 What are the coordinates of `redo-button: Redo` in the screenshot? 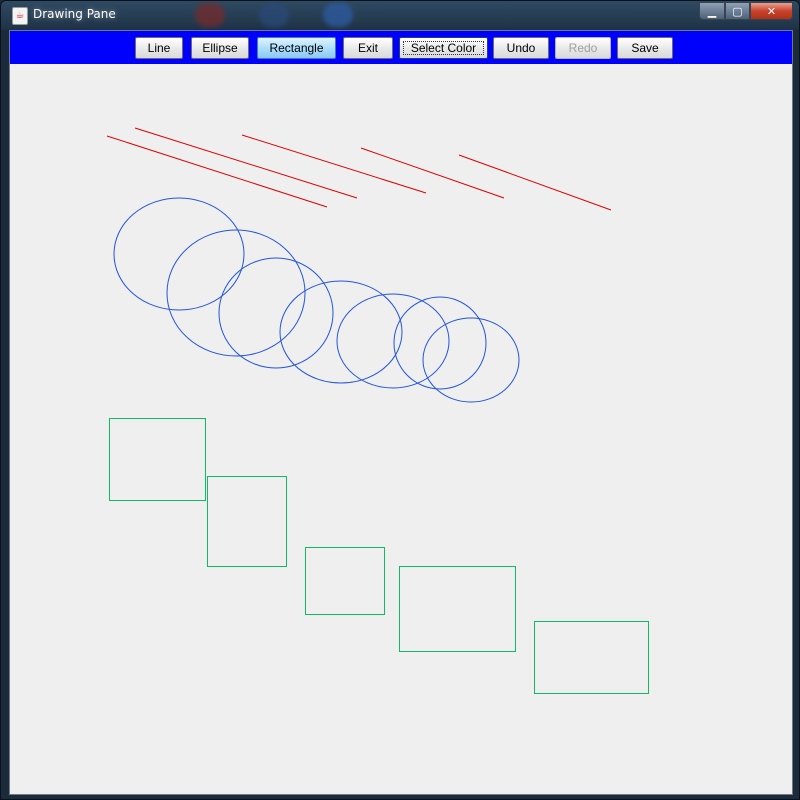 It's located at (583, 48).